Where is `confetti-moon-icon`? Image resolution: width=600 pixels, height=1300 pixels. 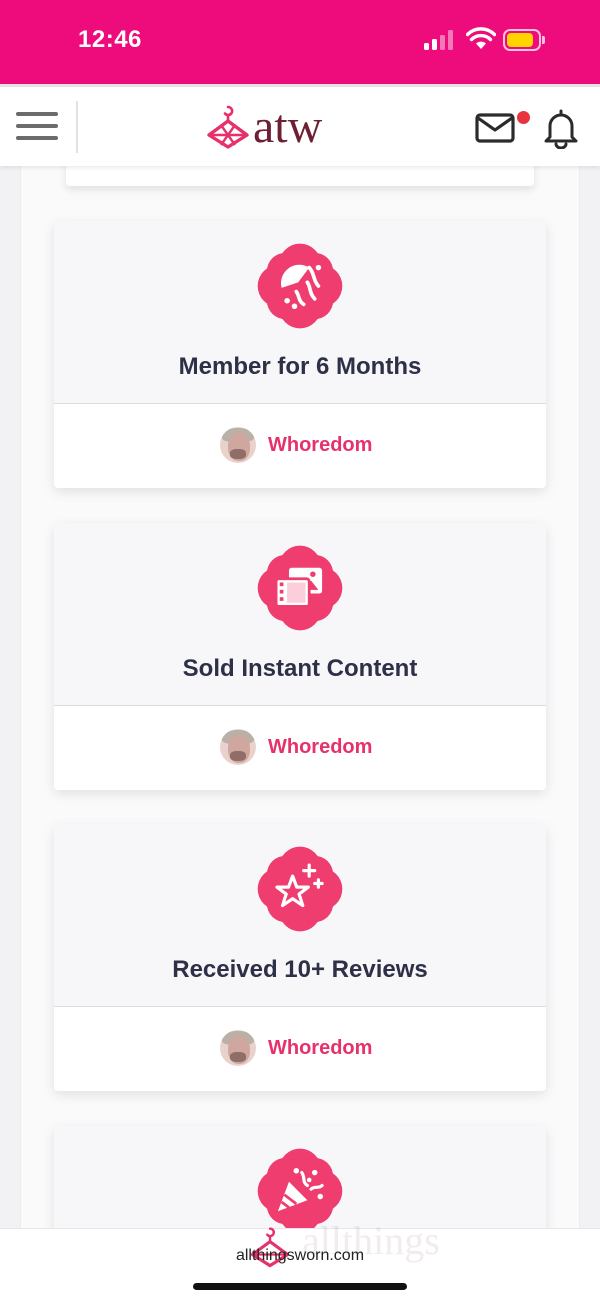
confetti-moon-icon is located at coordinates (300, 286).